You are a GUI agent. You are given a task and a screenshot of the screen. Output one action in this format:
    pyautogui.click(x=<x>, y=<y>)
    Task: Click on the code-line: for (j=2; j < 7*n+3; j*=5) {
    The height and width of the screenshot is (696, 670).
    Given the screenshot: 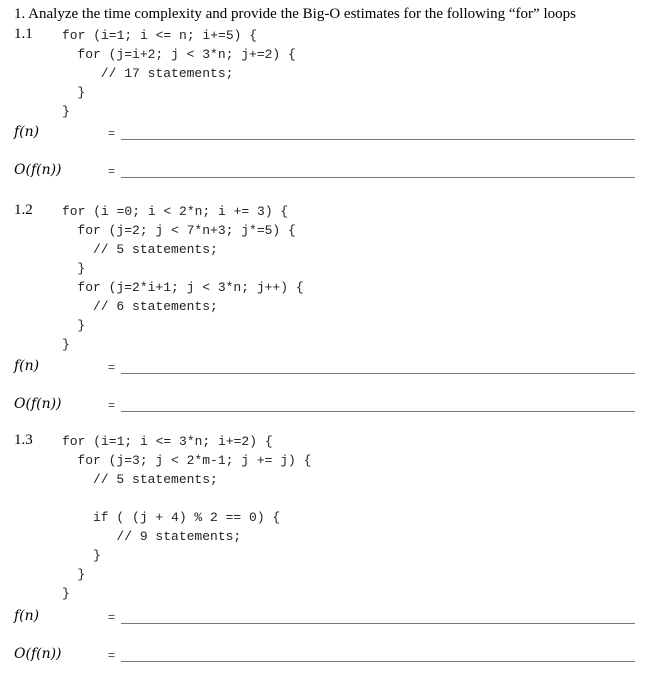 What is the action you would take?
    pyautogui.click(x=175, y=230)
    